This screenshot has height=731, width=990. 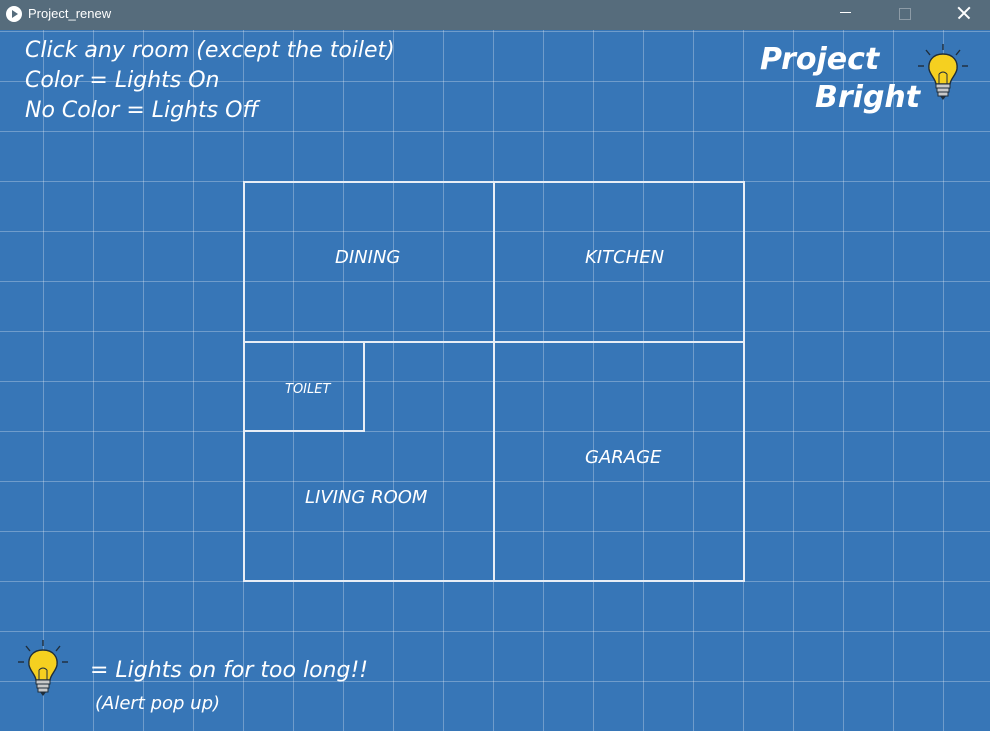 What do you see at coordinates (142, 110) in the screenshot?
I see `instruction-line-3: No Color = Lights Off` at bounding box center [142, 110].